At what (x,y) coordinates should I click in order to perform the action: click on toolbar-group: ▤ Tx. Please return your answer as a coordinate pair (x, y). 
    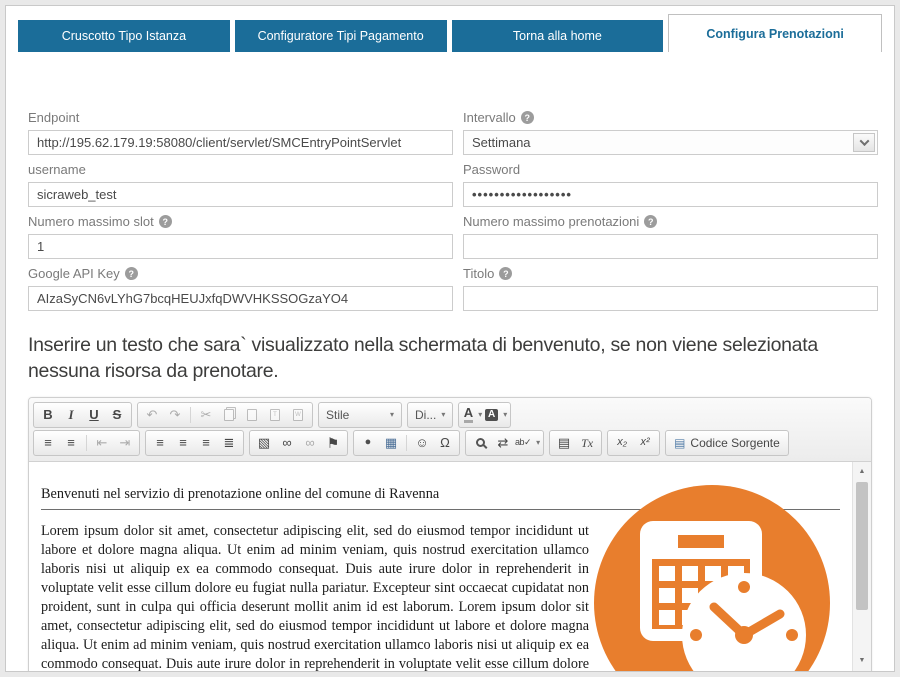
    Looking at the image, I should click on (576, 442).